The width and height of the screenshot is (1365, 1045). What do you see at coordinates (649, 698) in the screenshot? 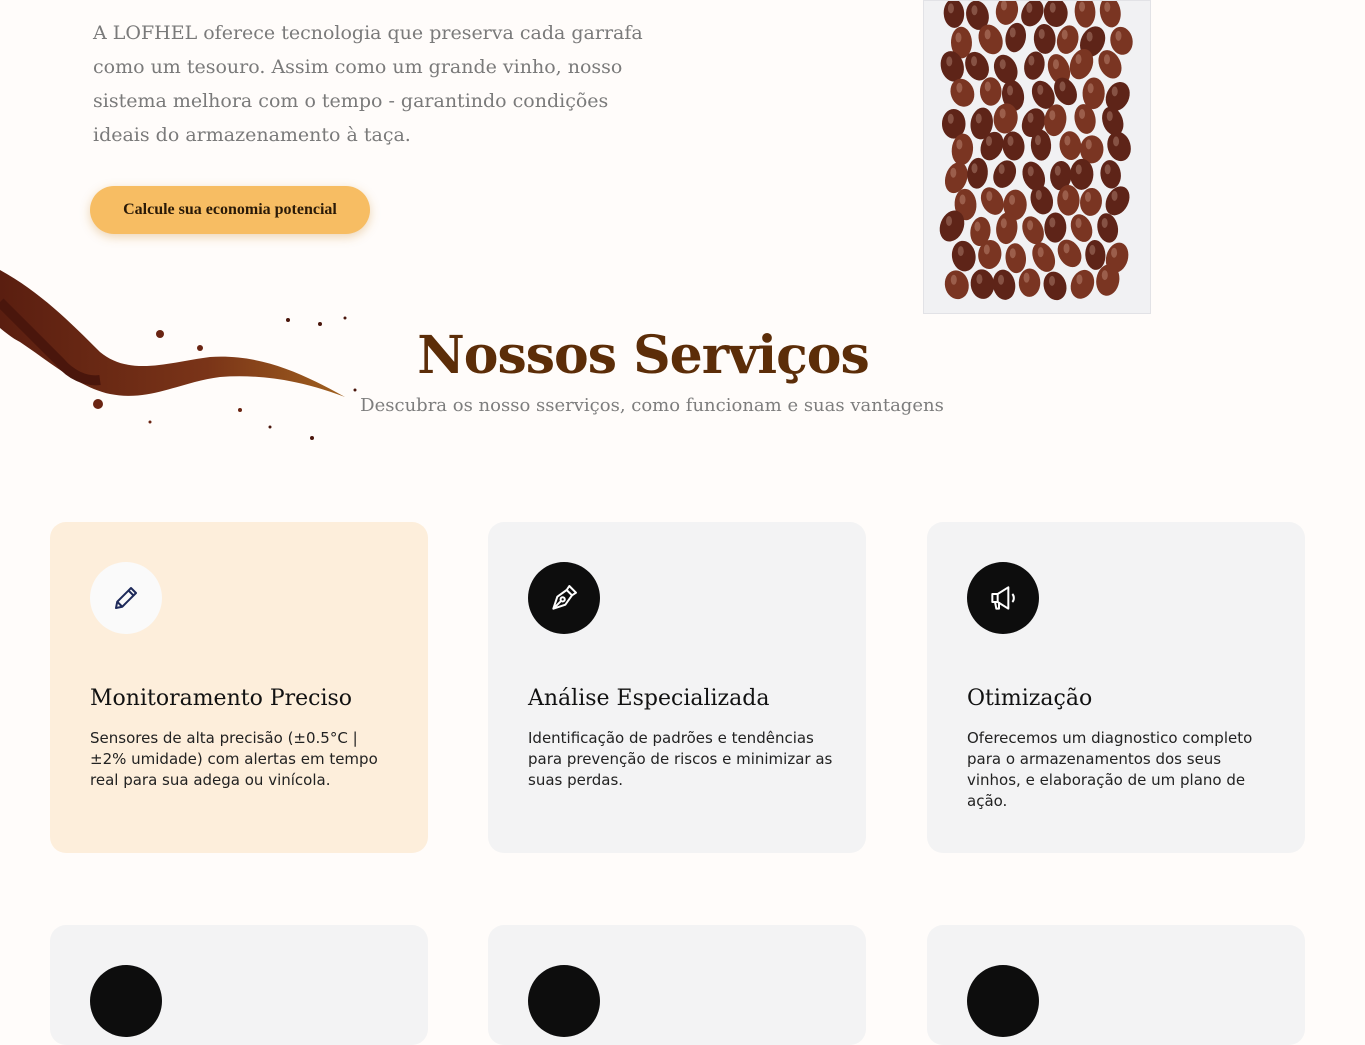
I see `service-card-title: Análise Especializada` at bounding box center [649, 698].